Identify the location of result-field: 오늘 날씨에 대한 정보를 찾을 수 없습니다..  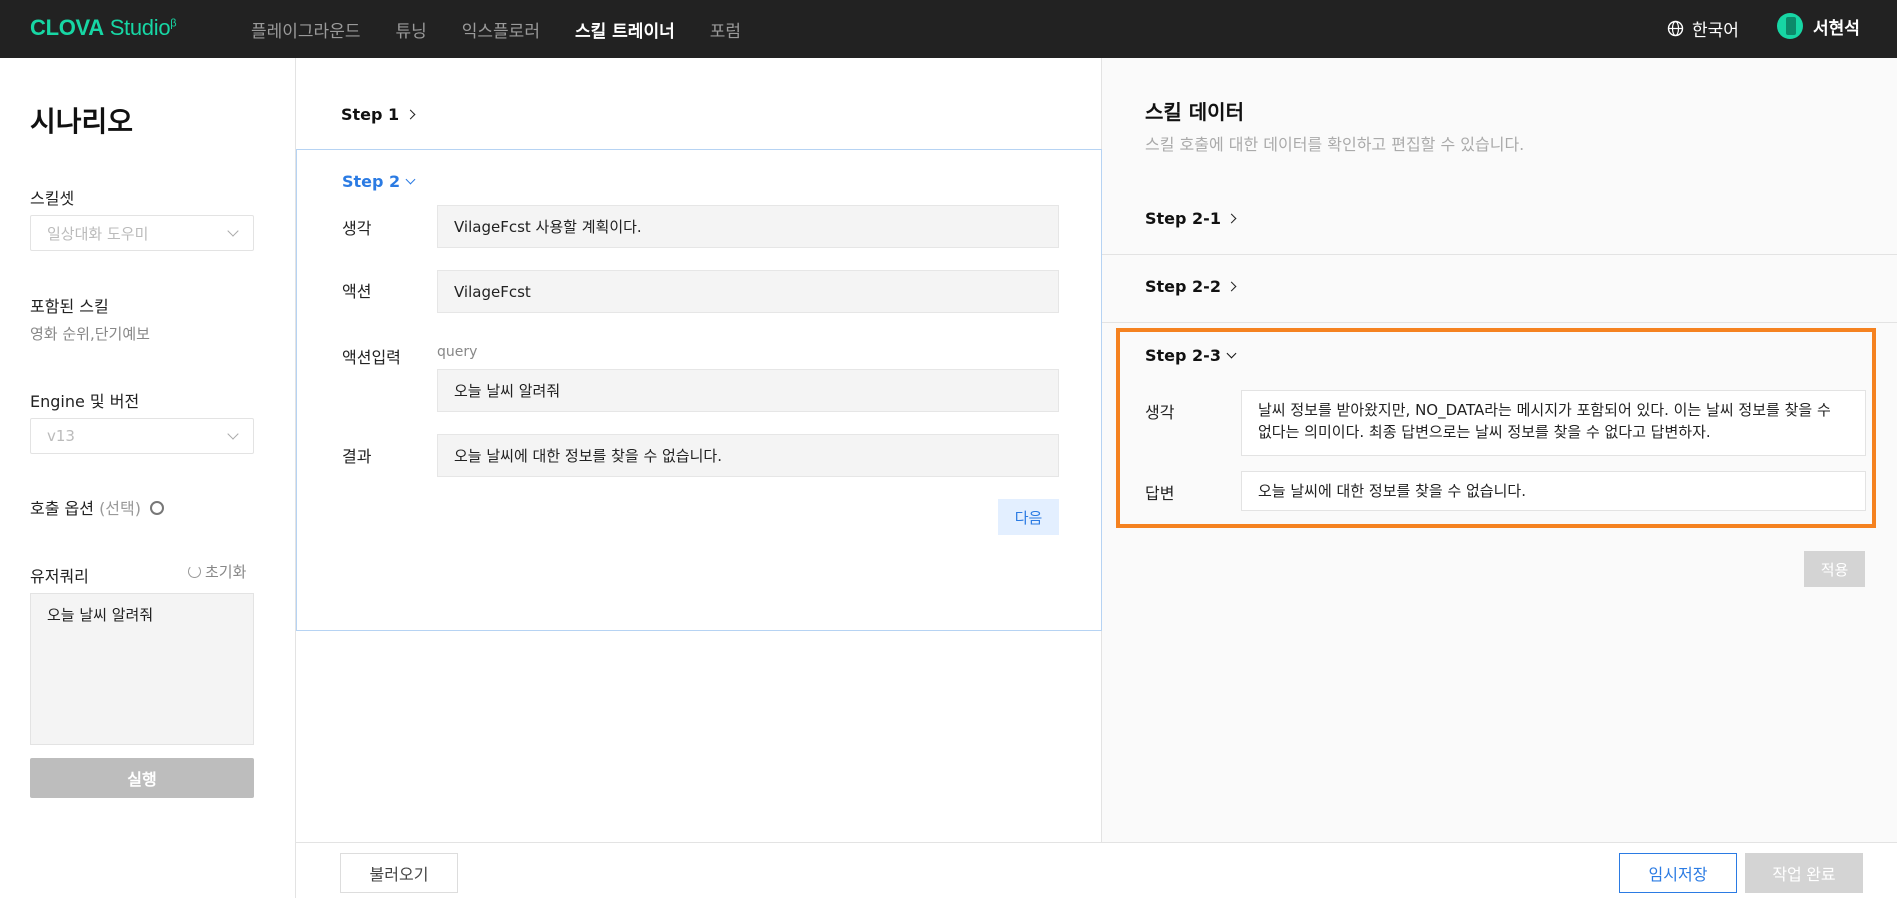
(748, 455).